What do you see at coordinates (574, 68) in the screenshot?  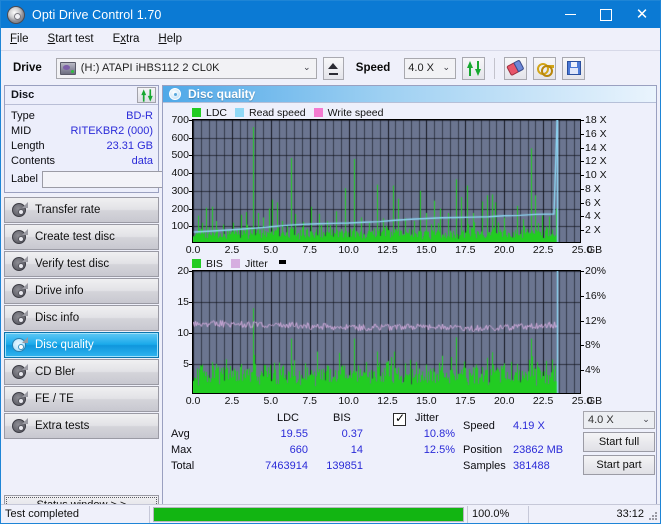 I see `save-button` at bounding box center [574, 68].